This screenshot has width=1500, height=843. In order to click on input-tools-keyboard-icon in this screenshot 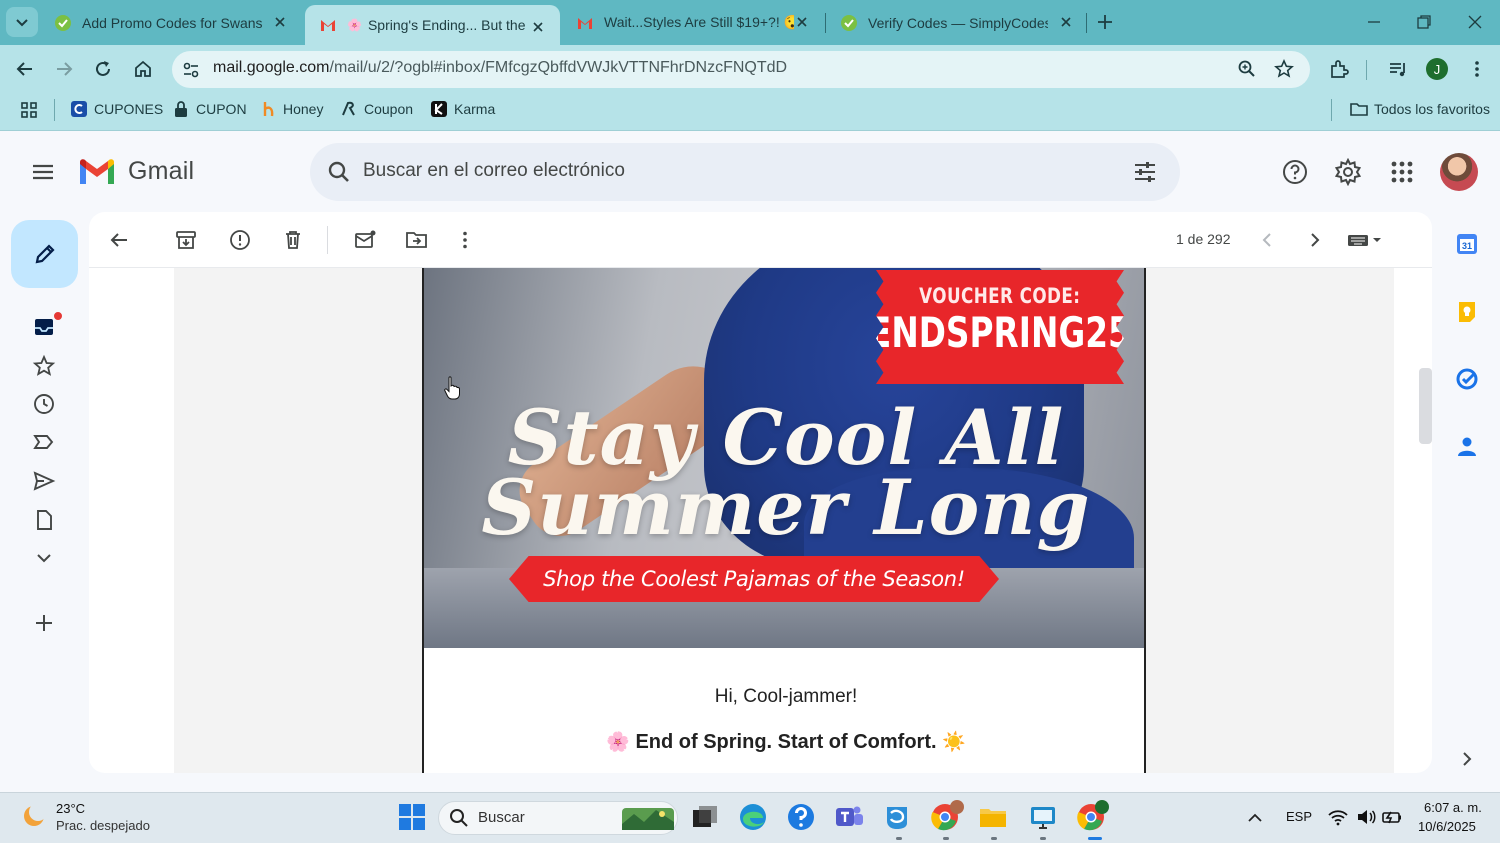, I will do `click(1365, 240)`.